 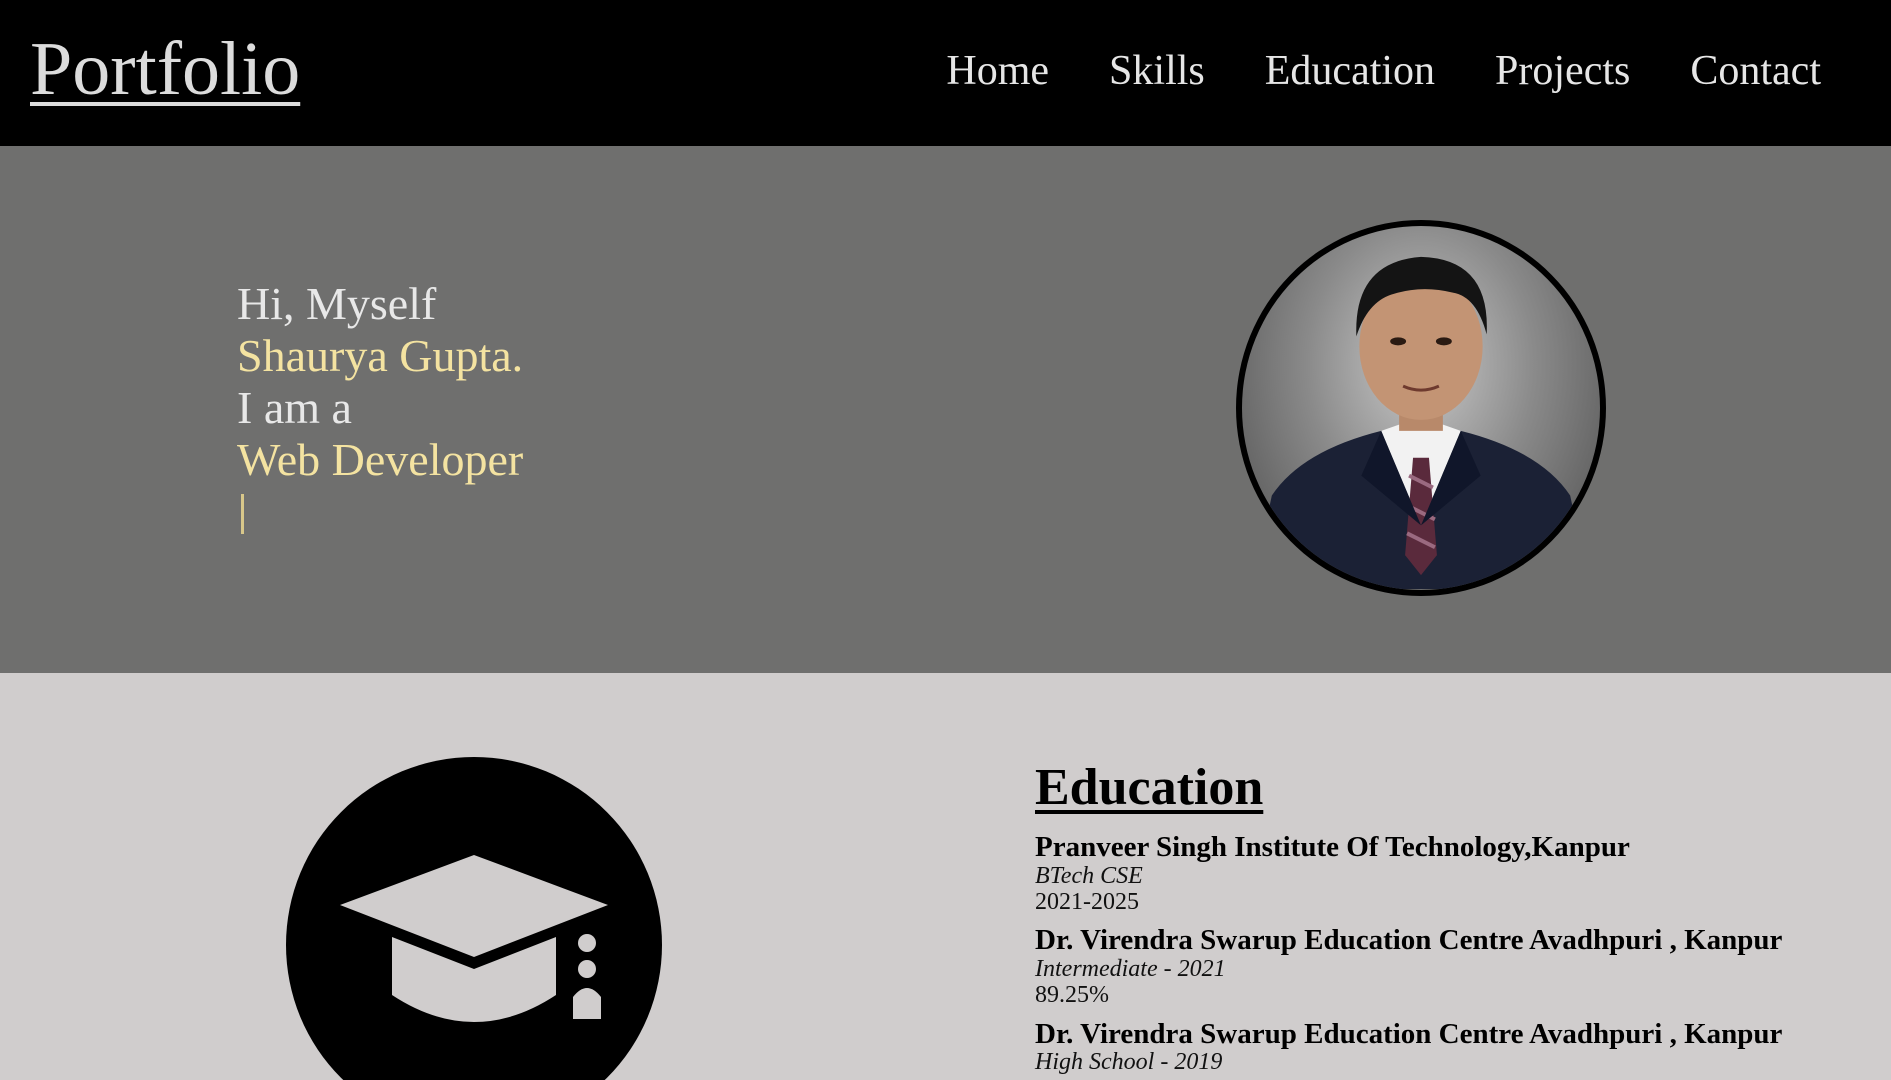 I want to click on greeting-text: Hi, Myself, so click(x=337, y=303).